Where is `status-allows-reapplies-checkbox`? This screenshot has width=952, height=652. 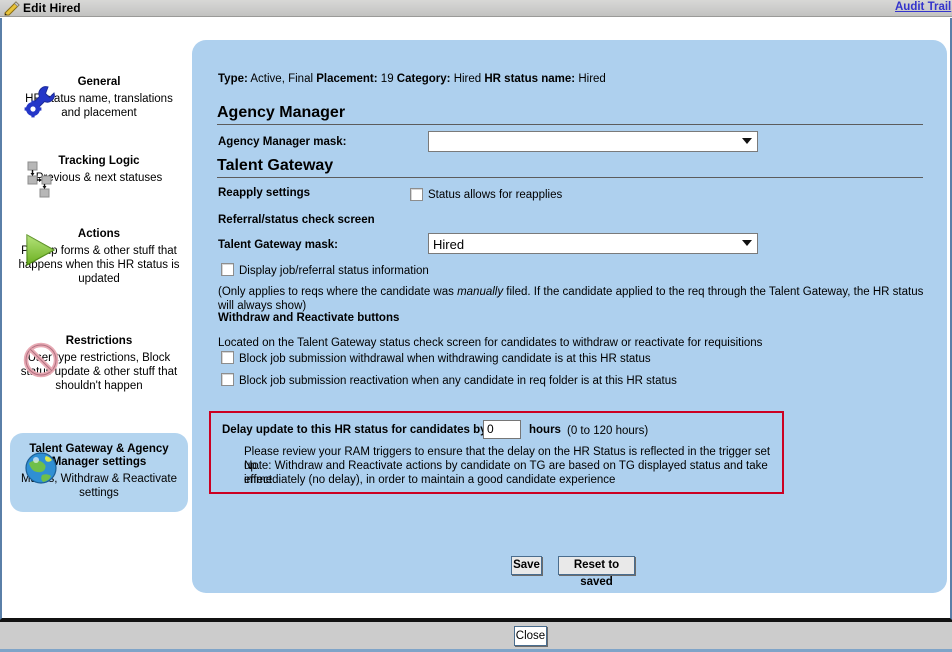
status-allows-reapplies-checkbox is located at coordinates (416, 194).